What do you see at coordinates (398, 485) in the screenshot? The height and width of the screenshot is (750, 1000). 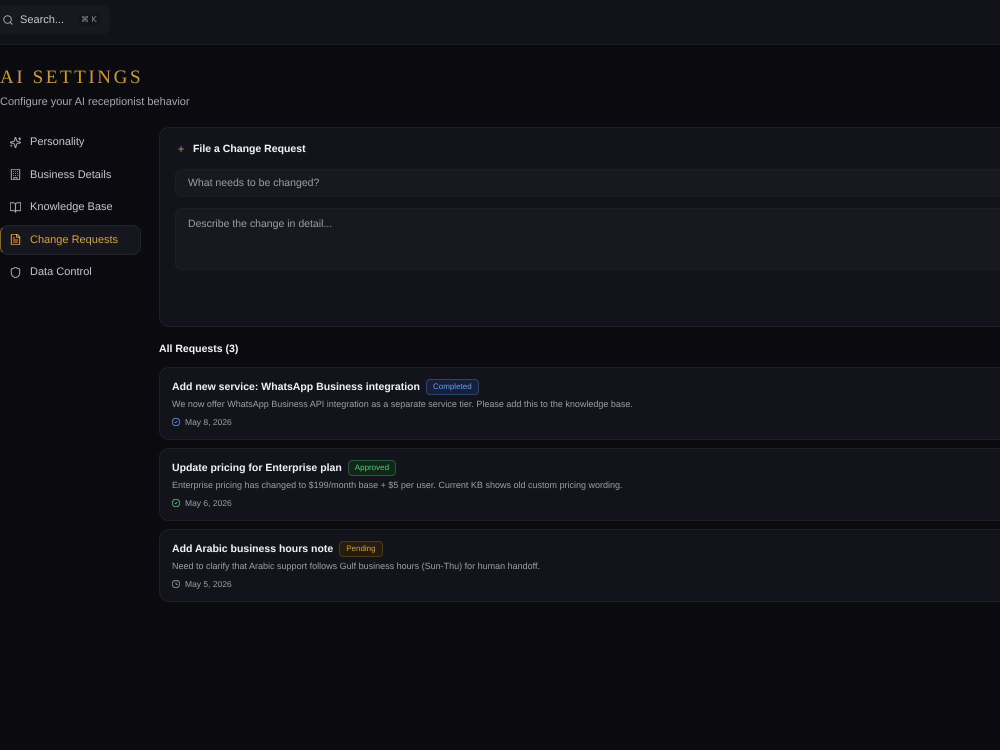 I see `request-description: Enterprise pricing has changed to $199/month base + $5 per user. Current KB shows old custom pricing wording.` at bounding box center [398, 485].